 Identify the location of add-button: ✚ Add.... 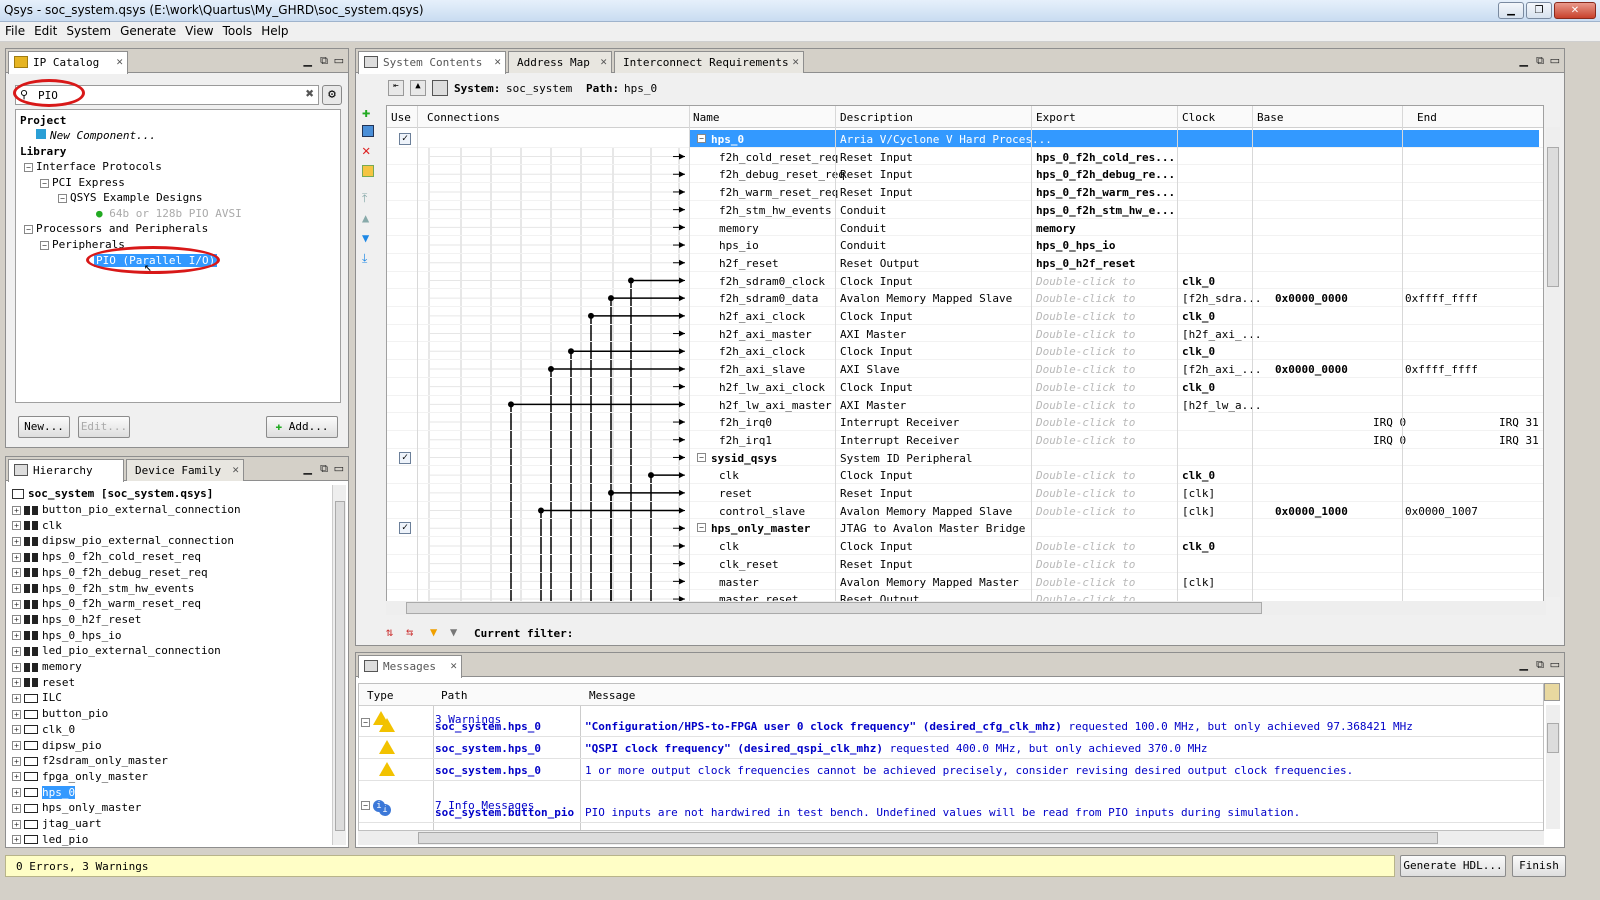
(302, 427).